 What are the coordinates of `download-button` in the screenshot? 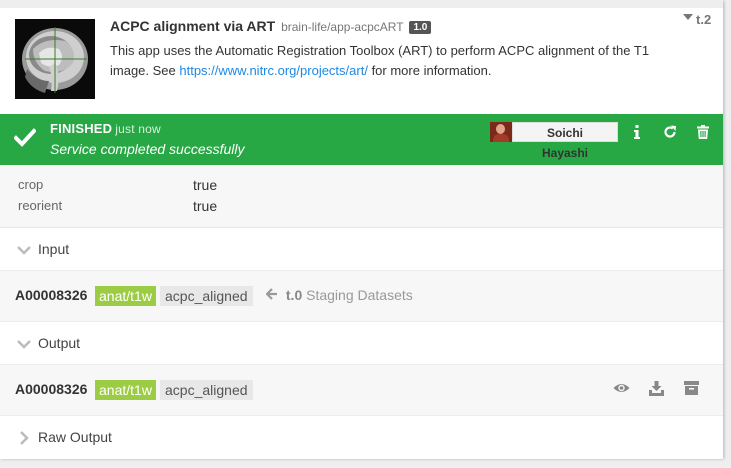 It's located at (656, 388).